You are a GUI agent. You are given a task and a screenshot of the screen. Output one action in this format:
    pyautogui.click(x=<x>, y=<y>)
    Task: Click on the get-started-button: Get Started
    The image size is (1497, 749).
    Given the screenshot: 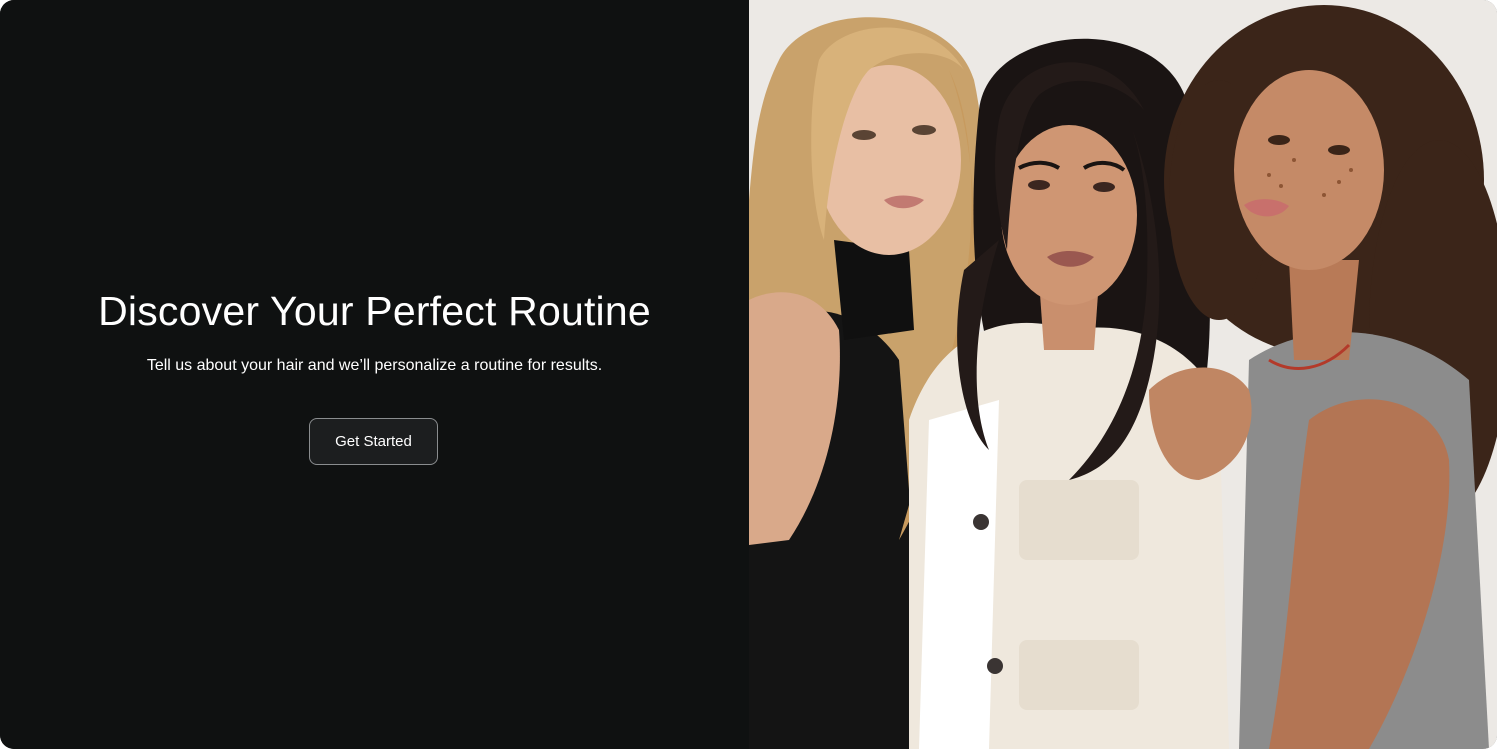 What is the action you would take?
    pyautogui.click(x=373, y=441)
    